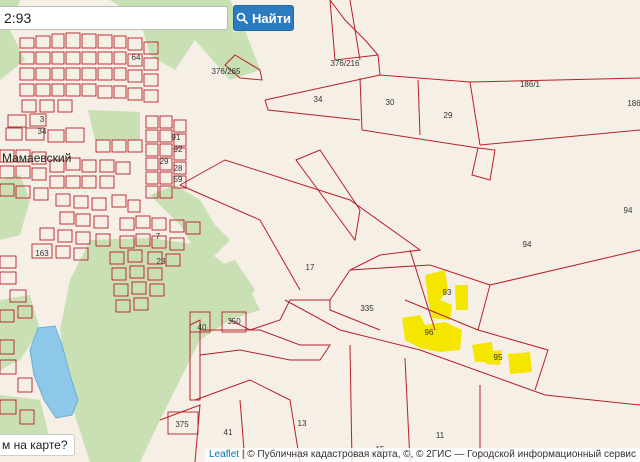  What do you see at coordinates (136, 57) in the screenshot?
I see `parcel-label: 64` at bounding box center [136, 57].